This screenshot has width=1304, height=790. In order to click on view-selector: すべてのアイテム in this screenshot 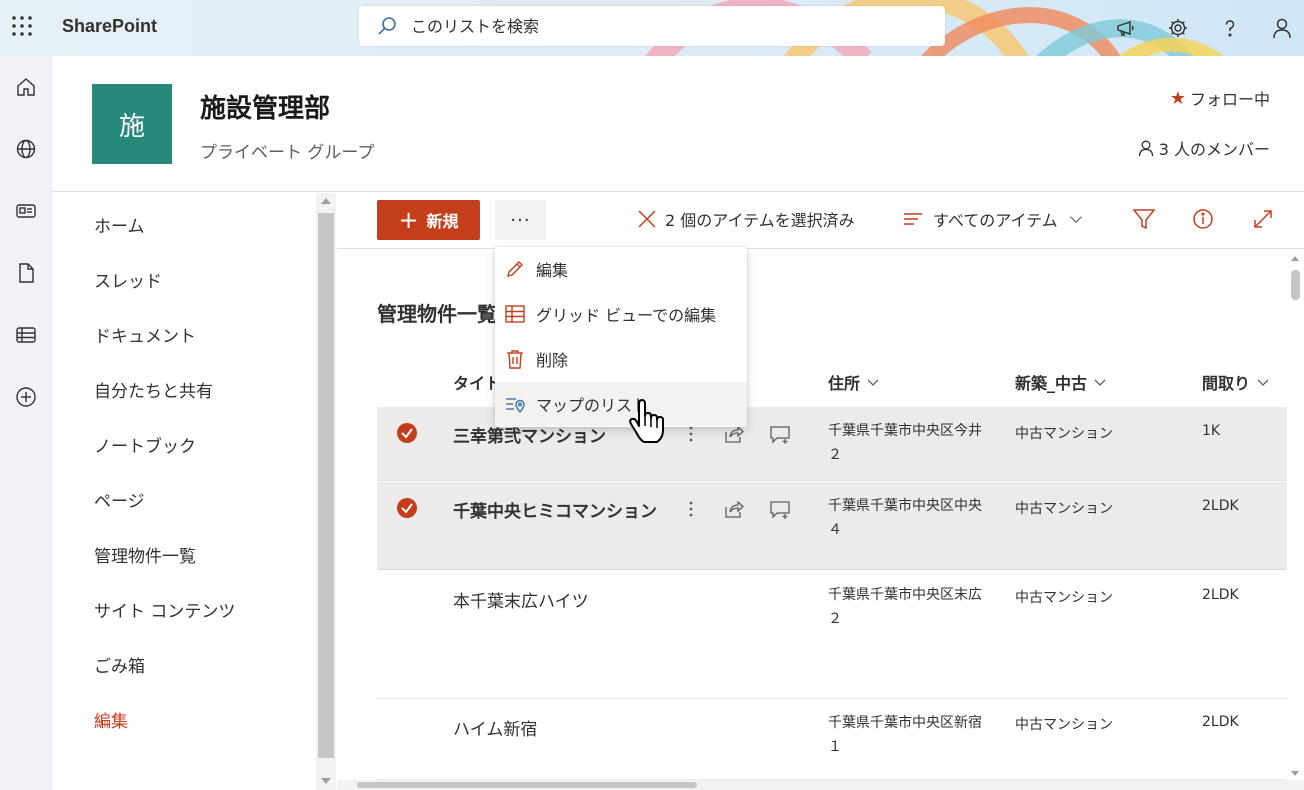, I will do `click(993, 219)`.